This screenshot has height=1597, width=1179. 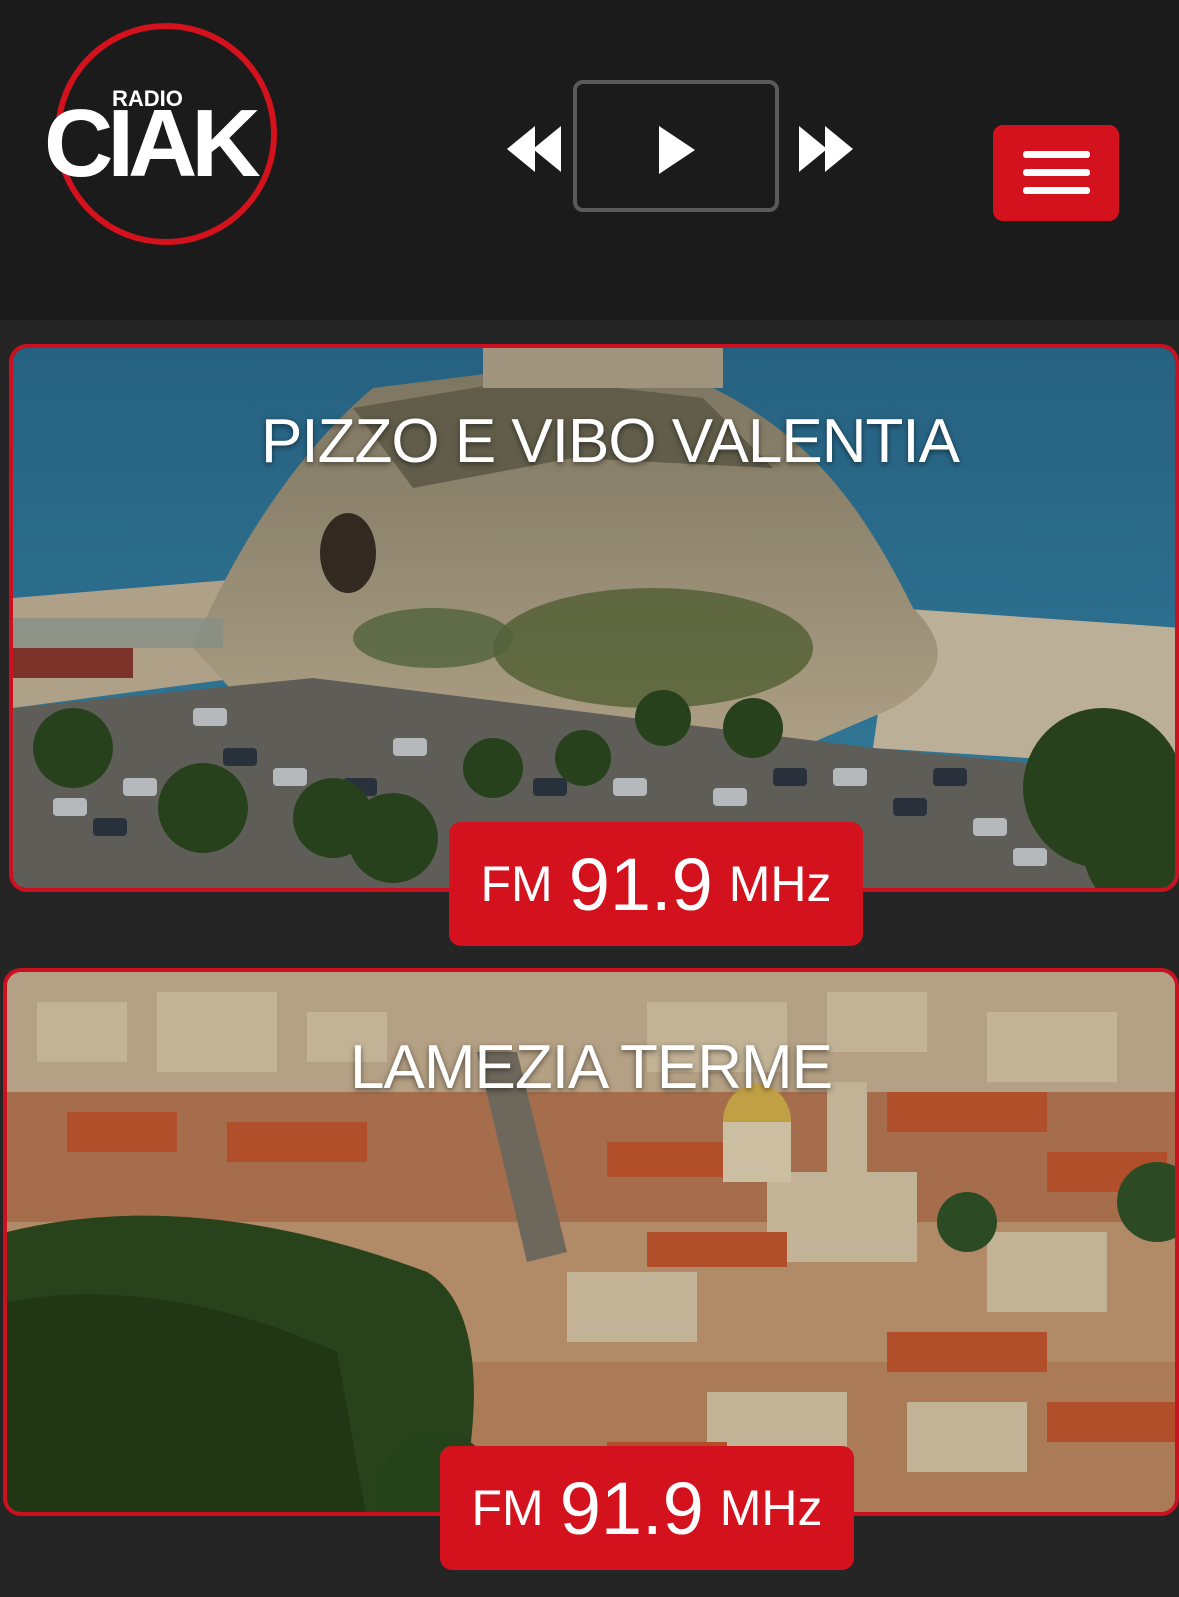 I want to click on previous-button, so click(x=535, y=149).